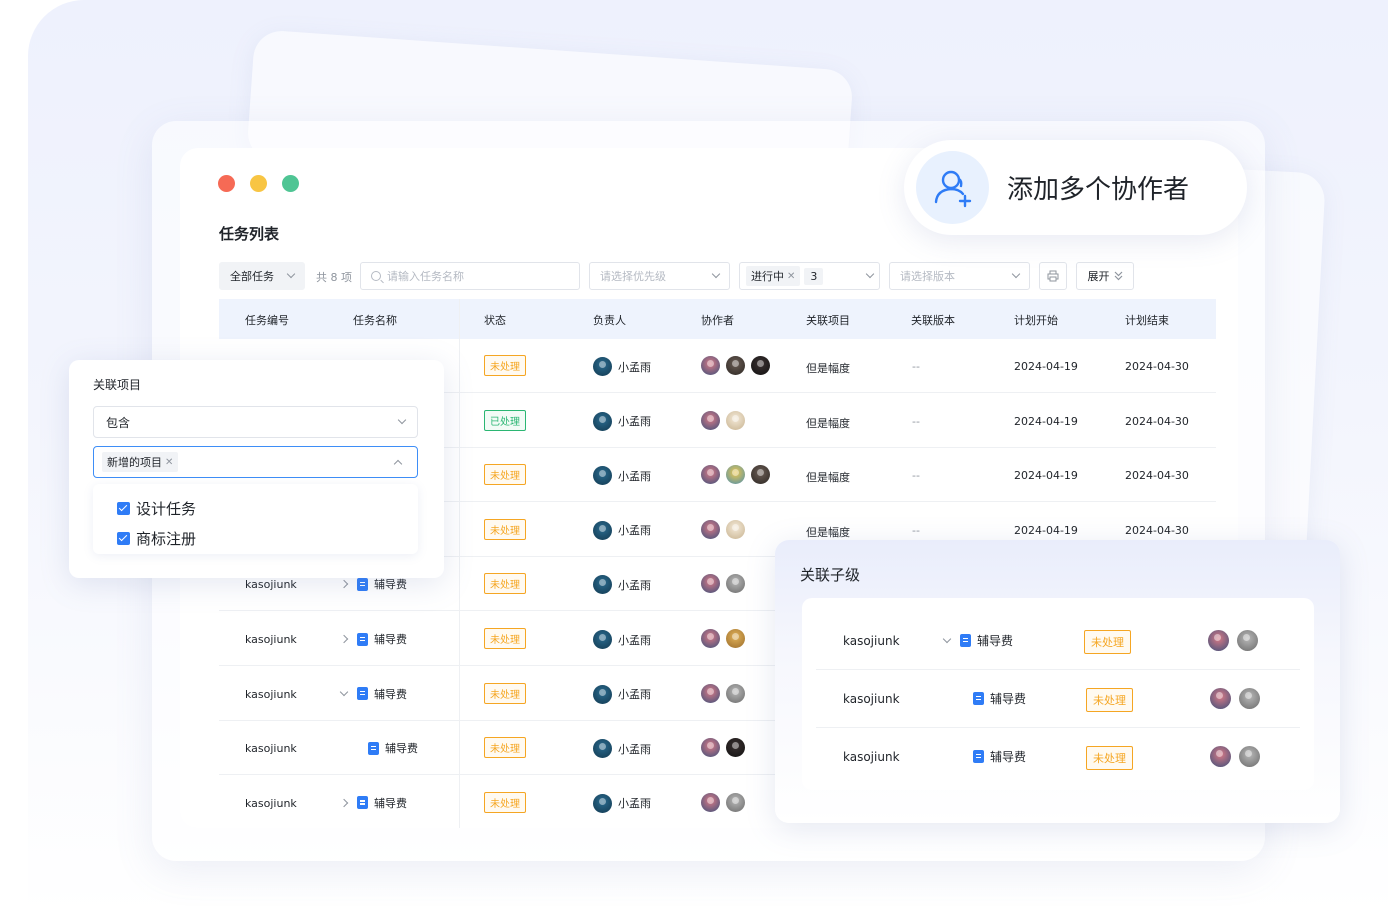 The width and height of the screenshot is (1388, 916). What do you see at coordinates (959, 276) in the screenshot?
I see `version-select: 请选择版本` at bounding box center [959, 276].